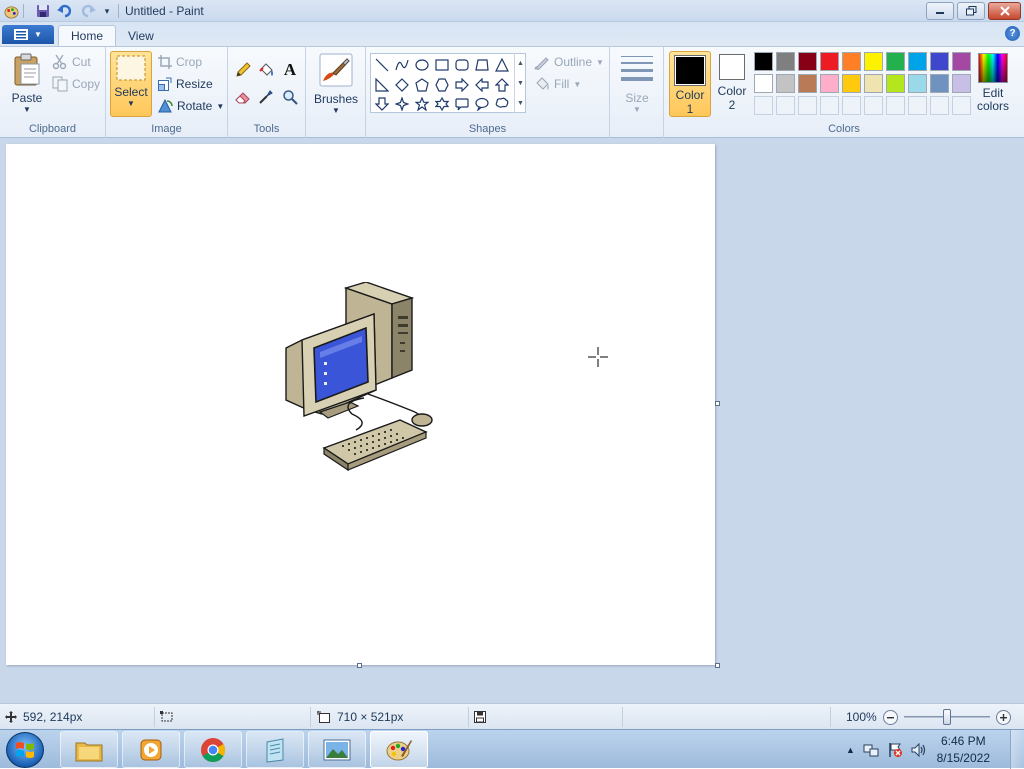 The width and height of the screenshot is (1024, 769). I want to click on cut-button: Cut, so click(71, 62).